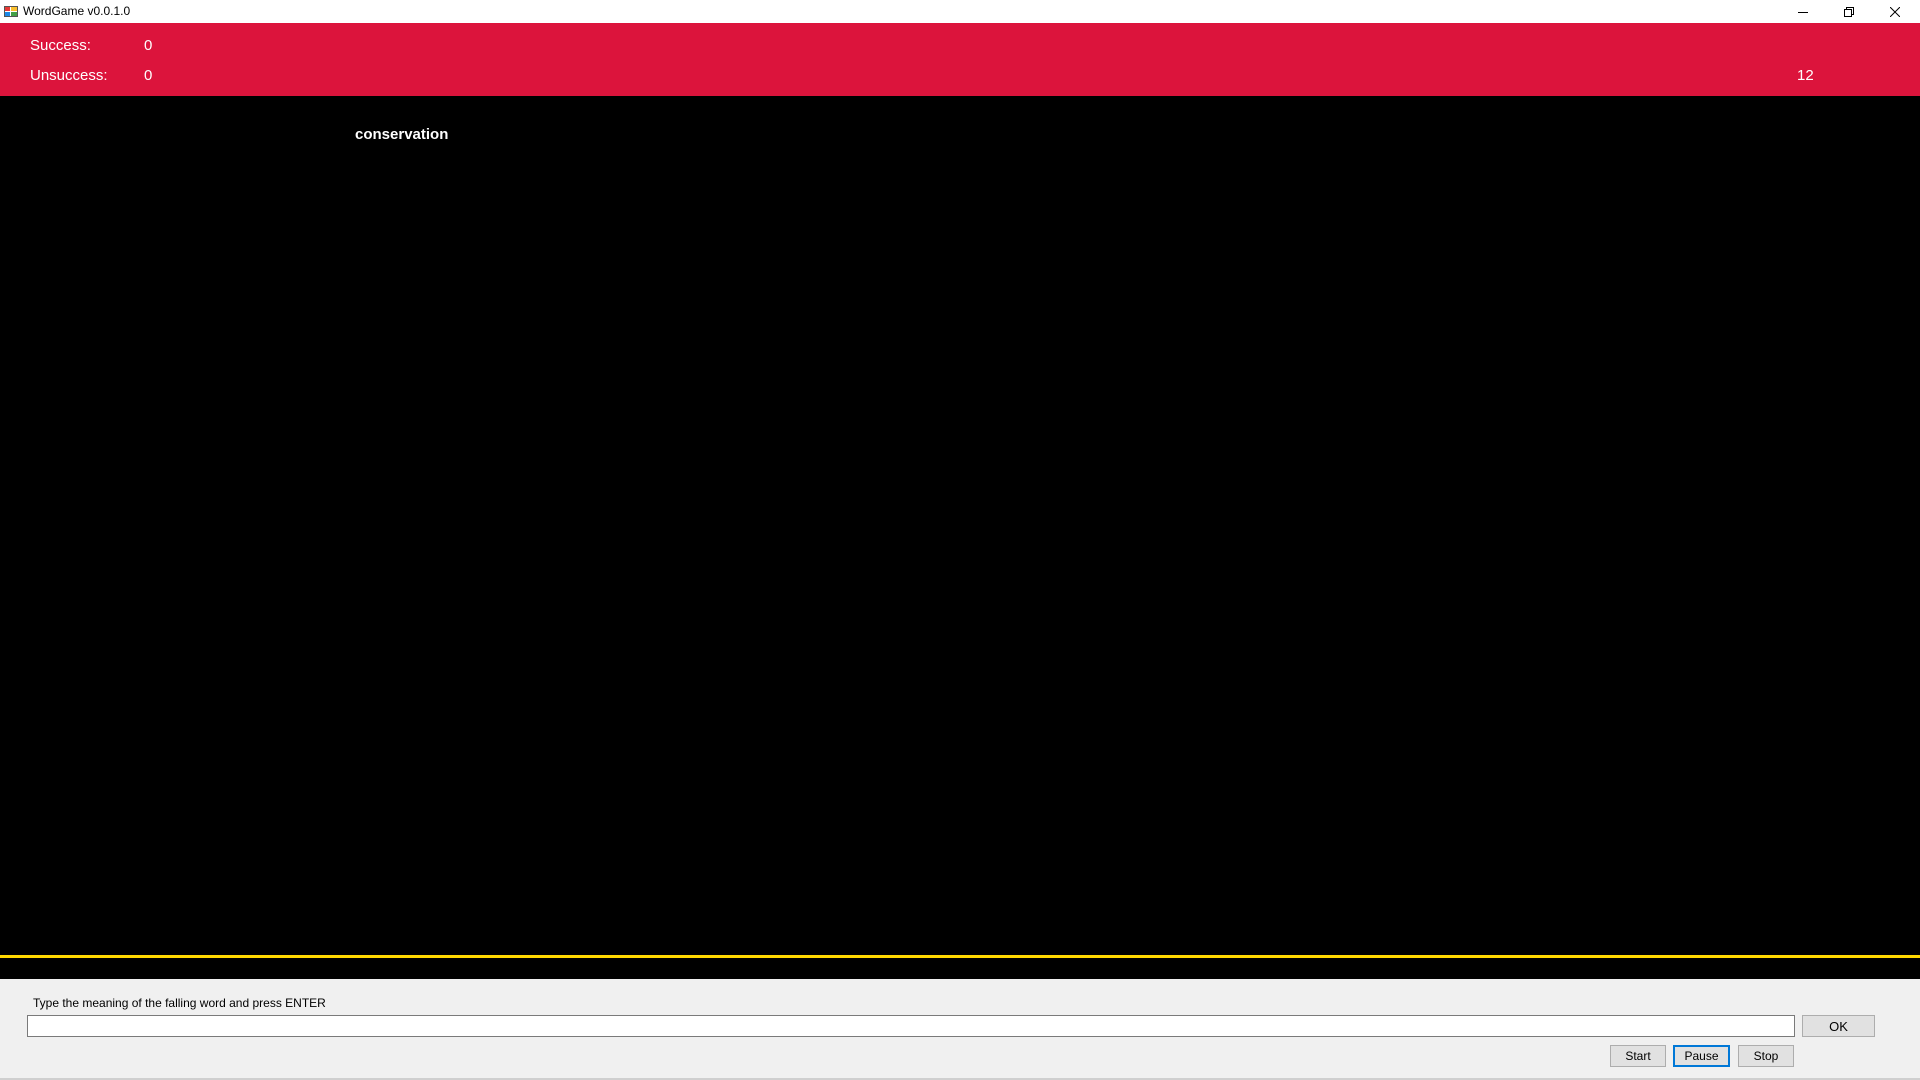  I want to click on restore-button, so click(1849, 11).